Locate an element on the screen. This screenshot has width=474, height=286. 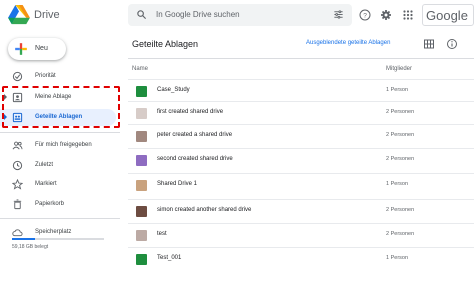
sidebar-item-label: Für mich freigegeben is located at coordinates (63, 145).